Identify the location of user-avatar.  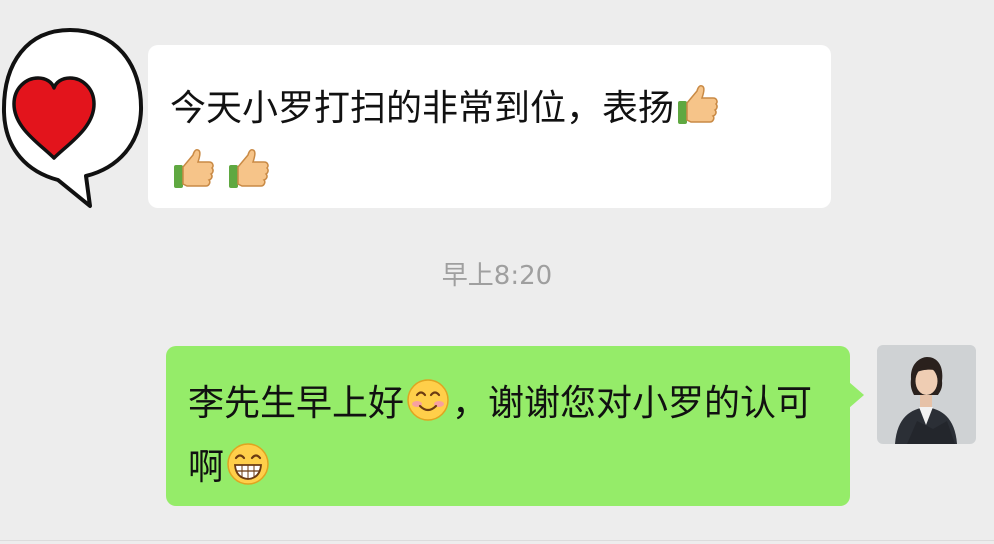
(926, 394).